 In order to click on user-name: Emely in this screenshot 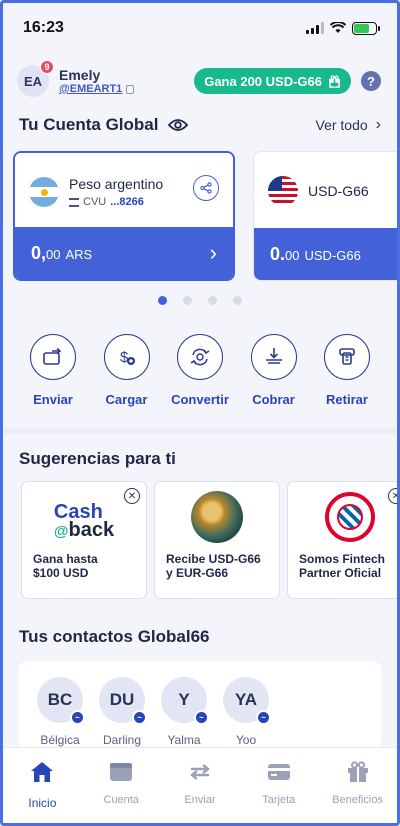, I will do `click(80, 75)`.